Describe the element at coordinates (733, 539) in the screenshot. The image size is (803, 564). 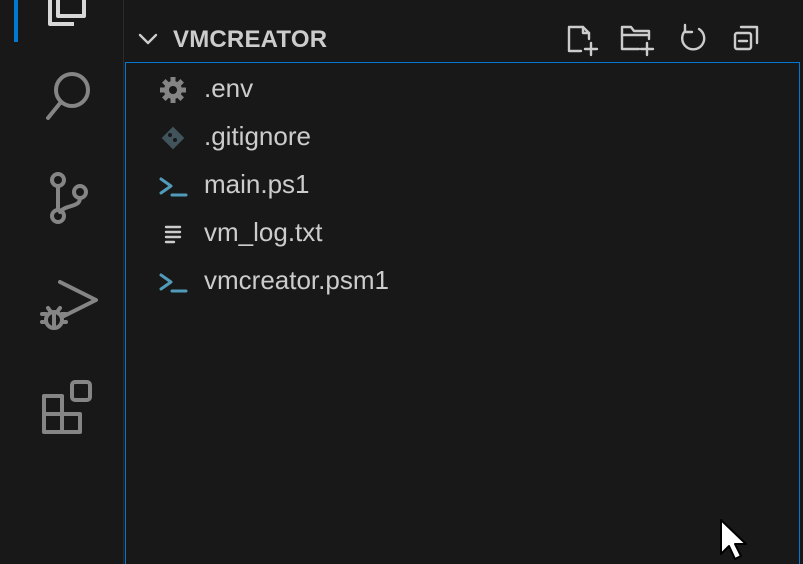
I see `mouse-pointer-icon` at that location.